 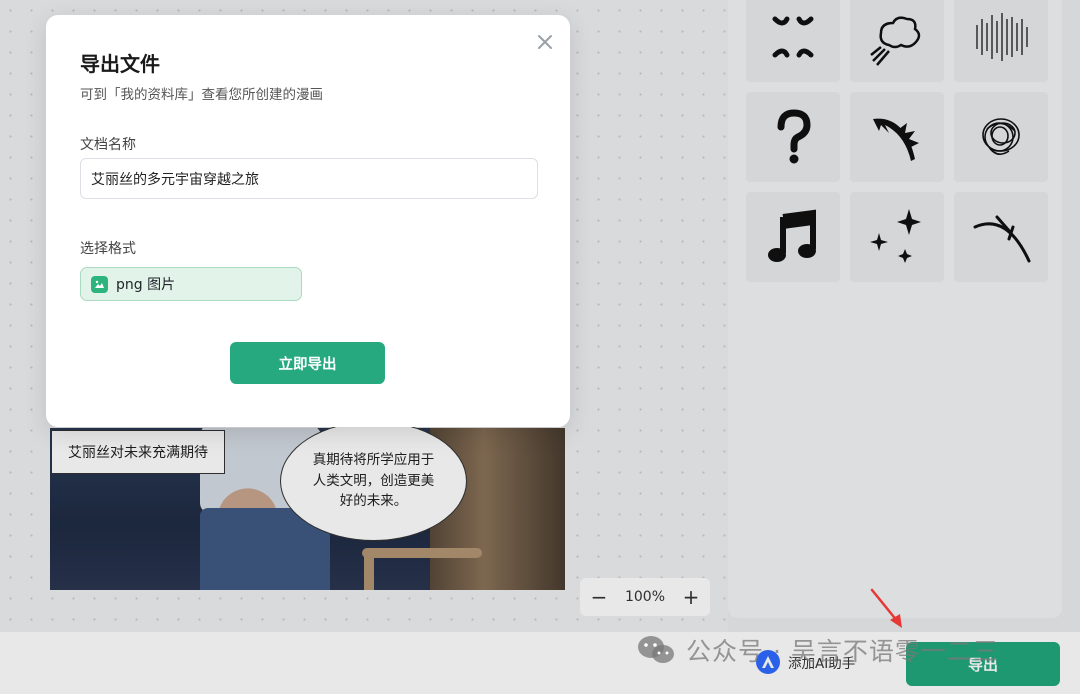 What do you see at coordinates (108, 145) in the screenshot?
I see `document-name-label: 文档名称` at bounding box center [108, 145].